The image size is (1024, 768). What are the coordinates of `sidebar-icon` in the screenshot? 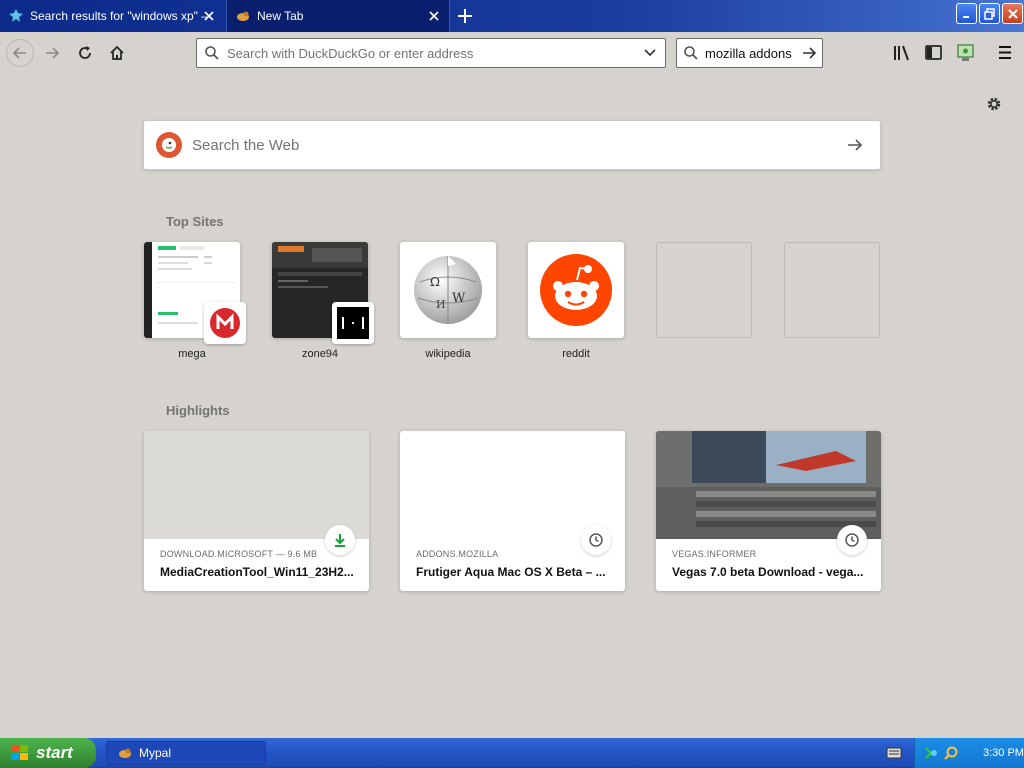 It's located at (934, 53).